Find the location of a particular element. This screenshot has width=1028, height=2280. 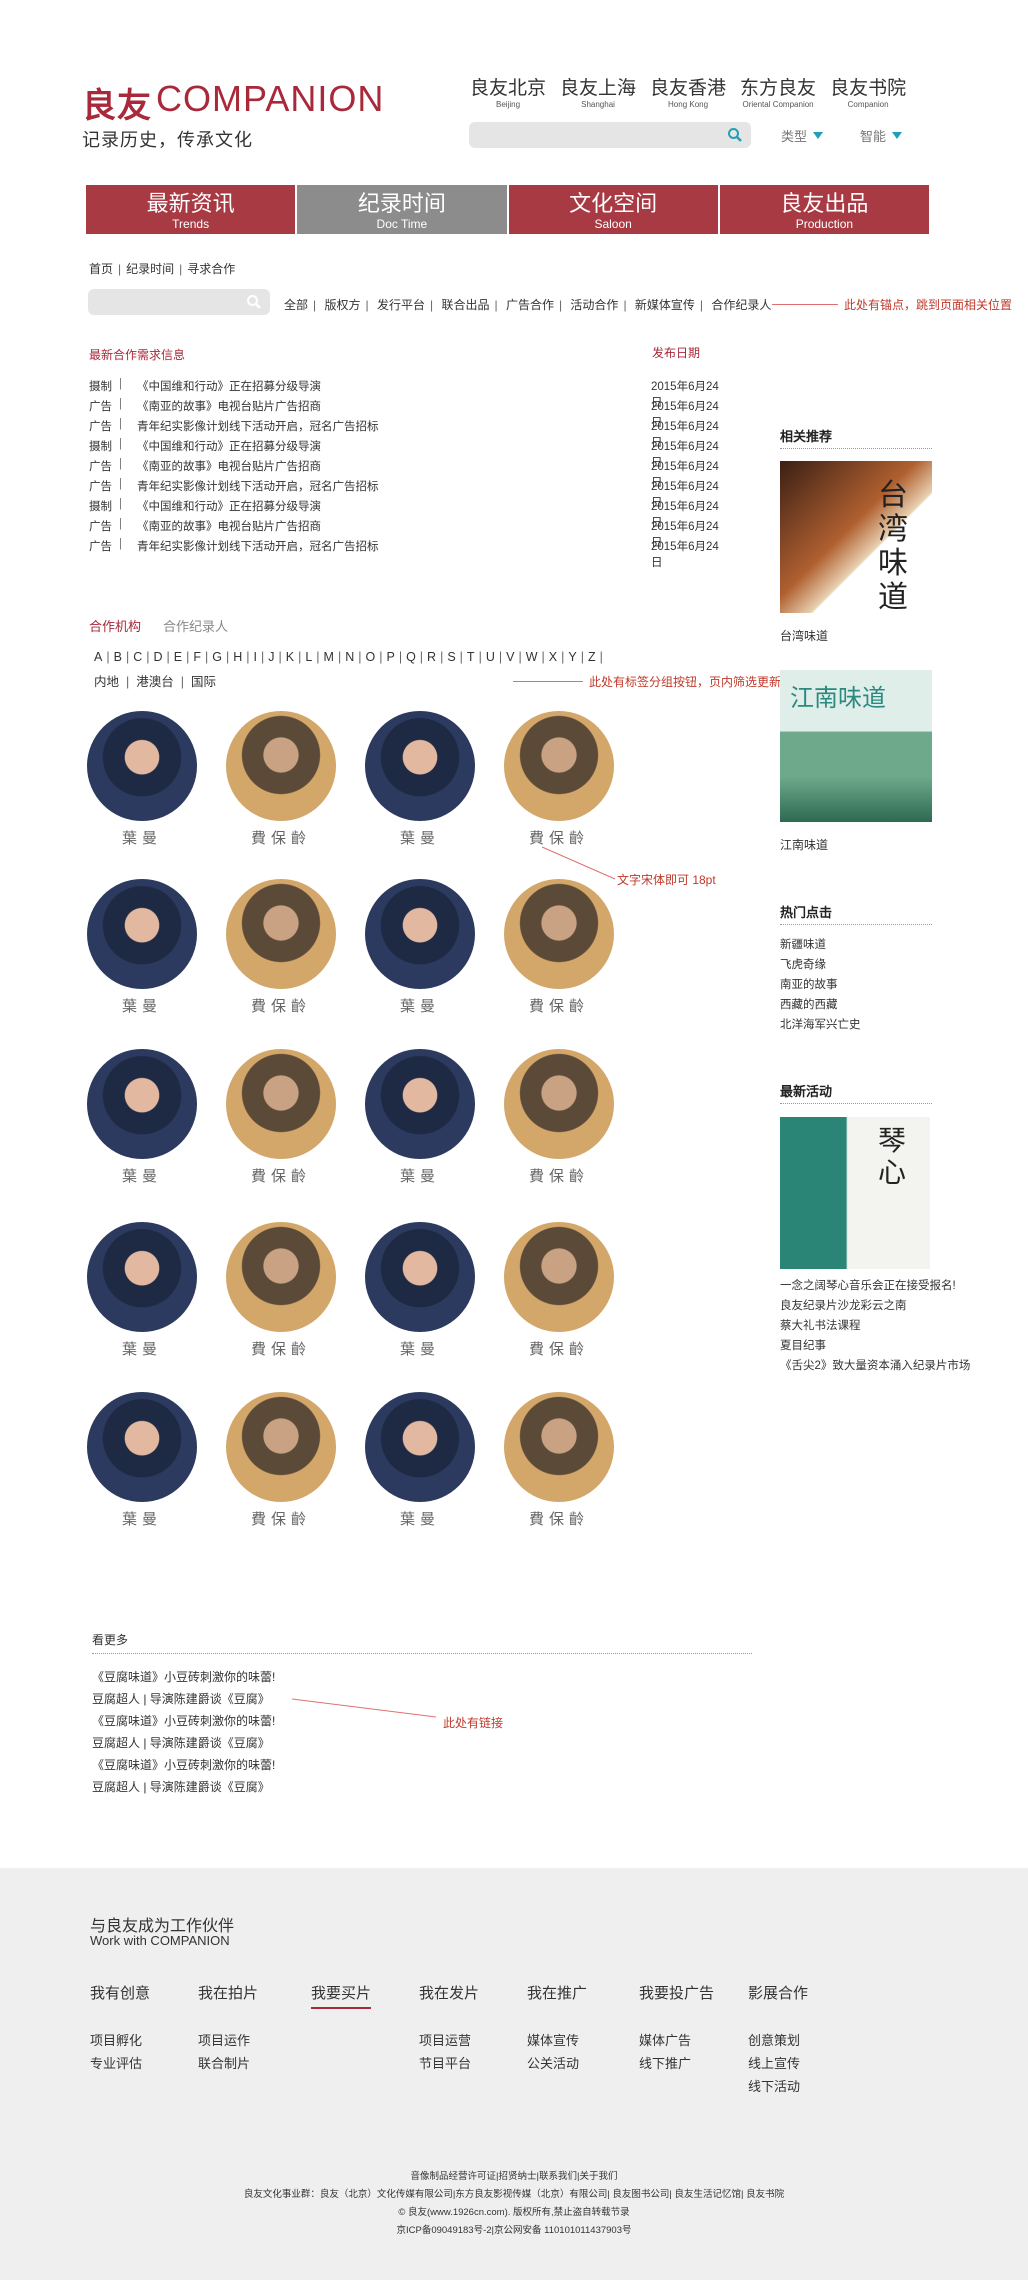

alphabet-letter: E is located at coordinates (178, 657).